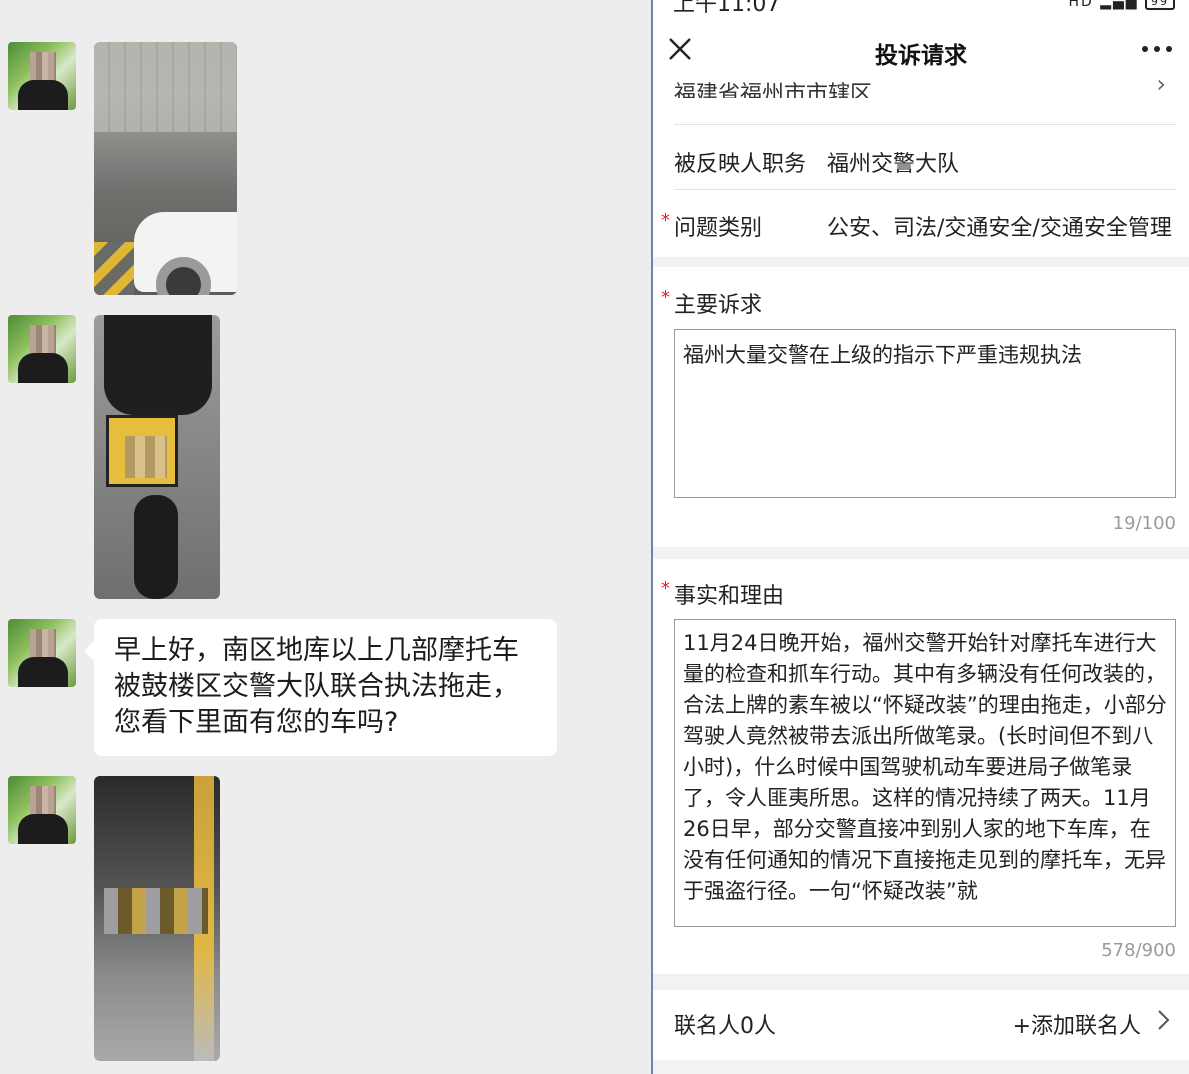 The width and height of the screenshot is (1189, 1074). I want to click on category-label: 问题类别, so click(718, 228).